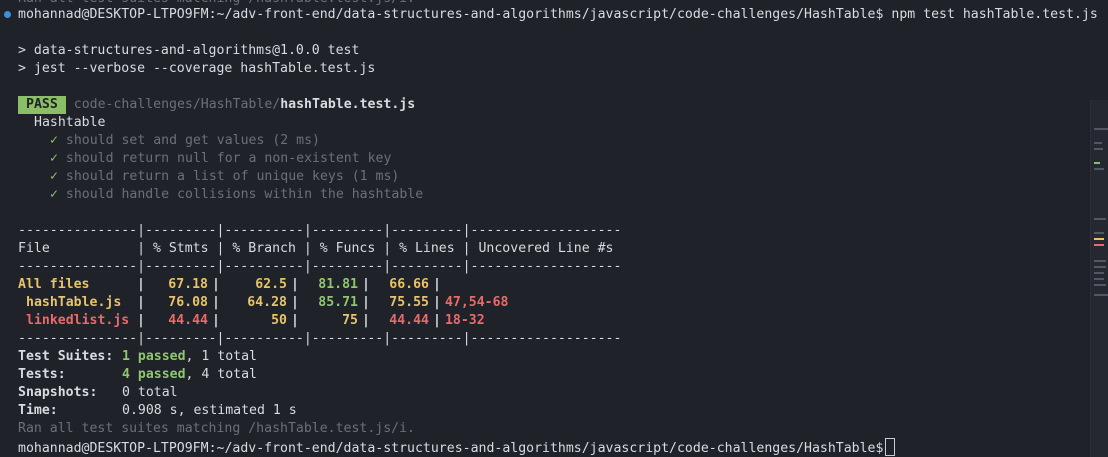 The width and height of the screenshot is (1108, 457). I want to click on coverage-funcs: 81.81, so click(338, 284).